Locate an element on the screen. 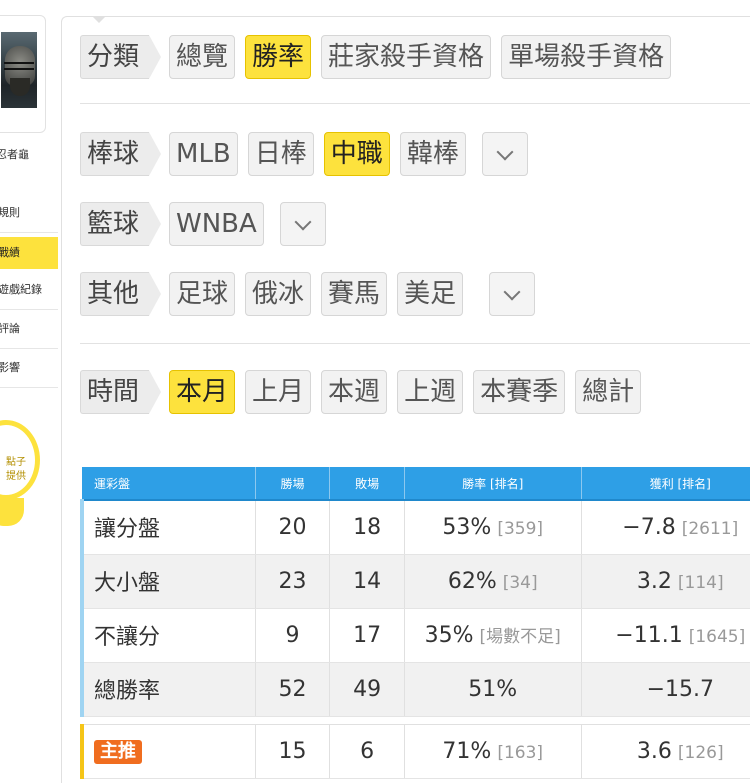 The image size is (750, 783). rate-rank: [163] is located at coordinates (520, 752).